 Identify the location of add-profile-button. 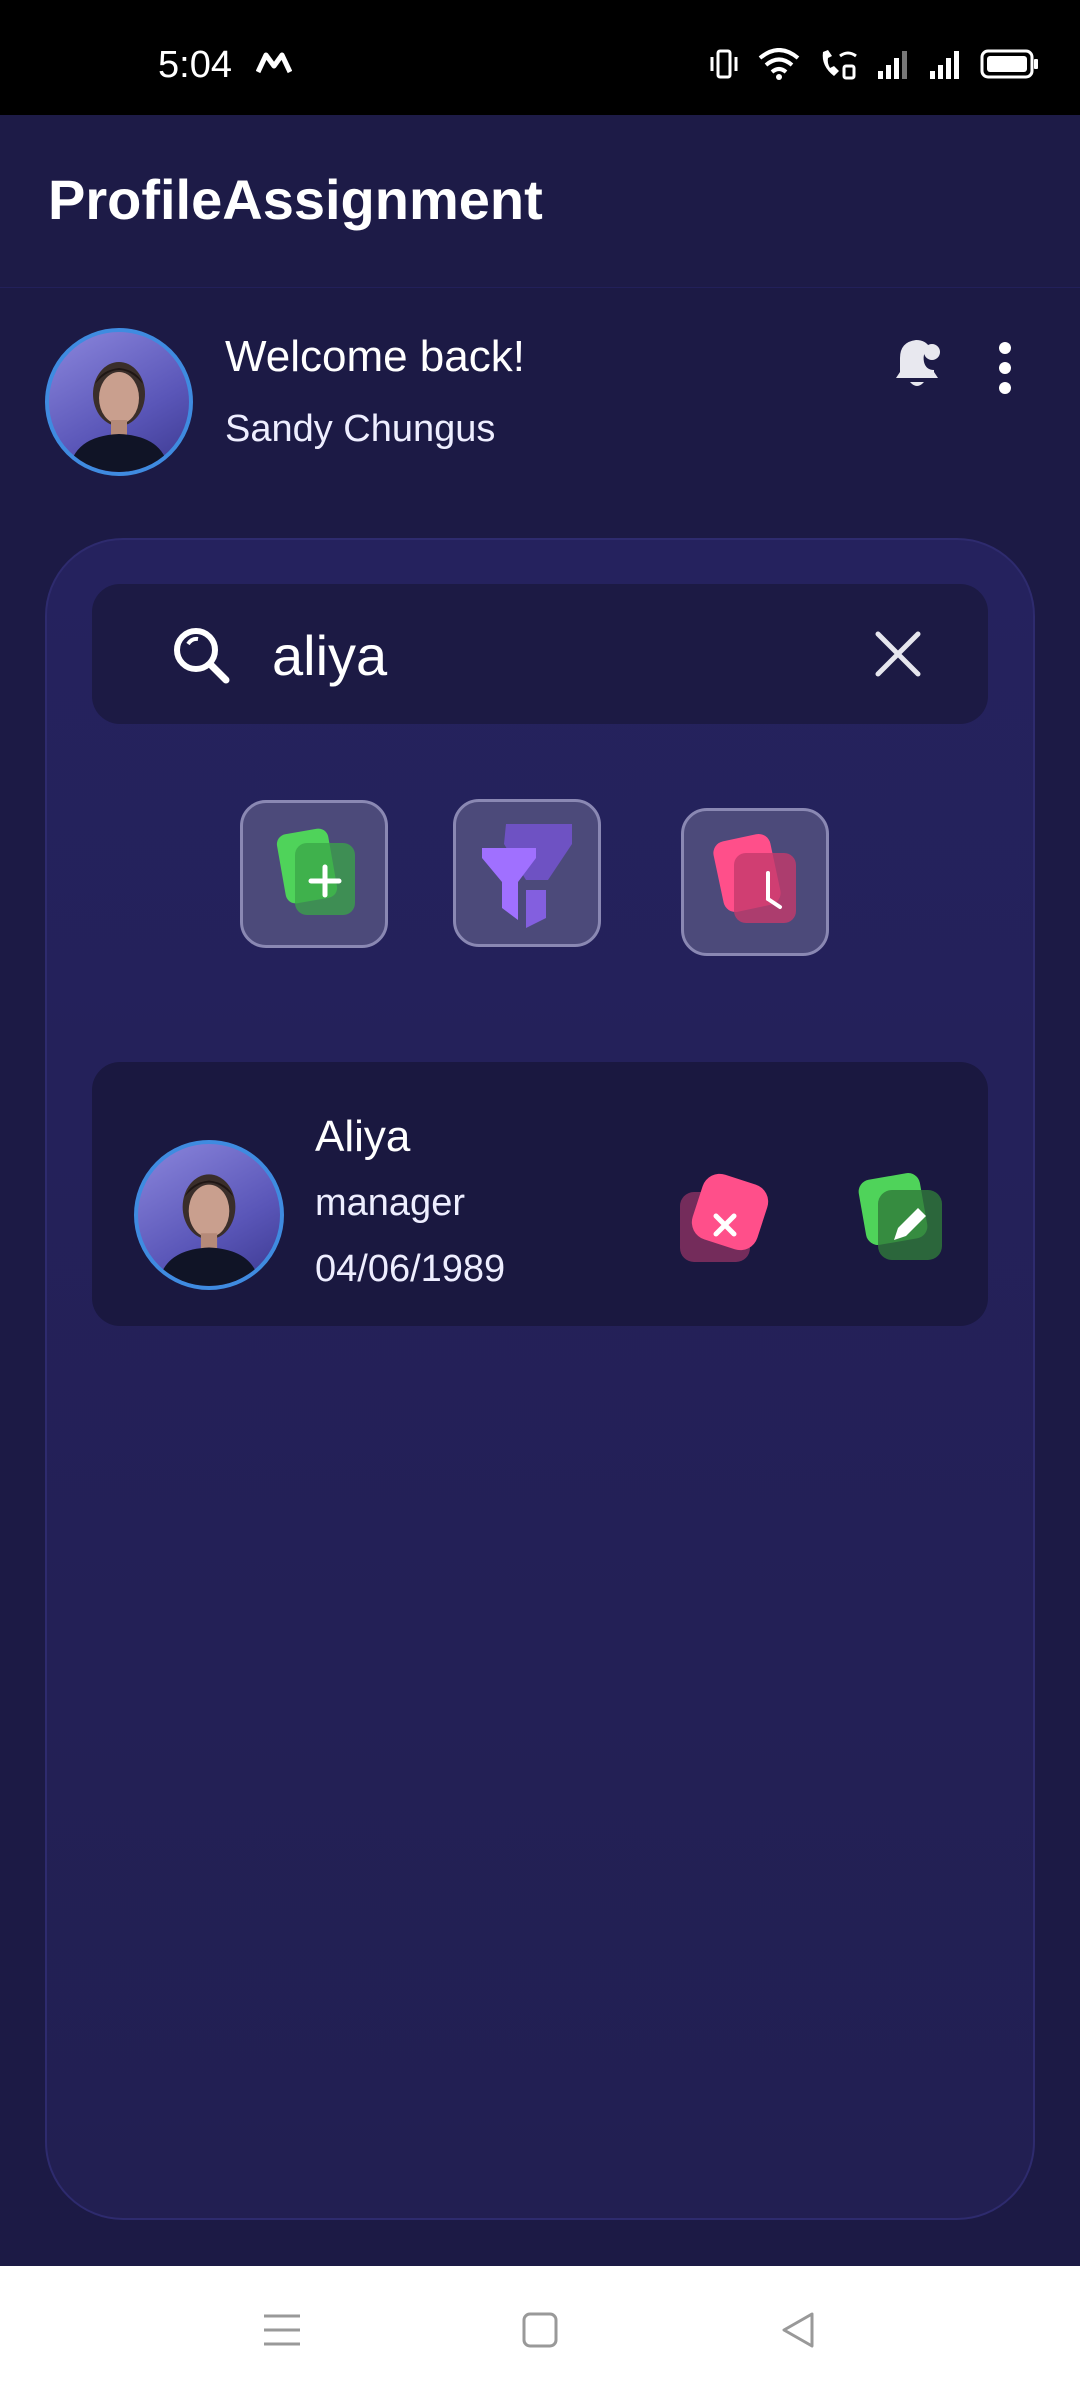
(314, 874).